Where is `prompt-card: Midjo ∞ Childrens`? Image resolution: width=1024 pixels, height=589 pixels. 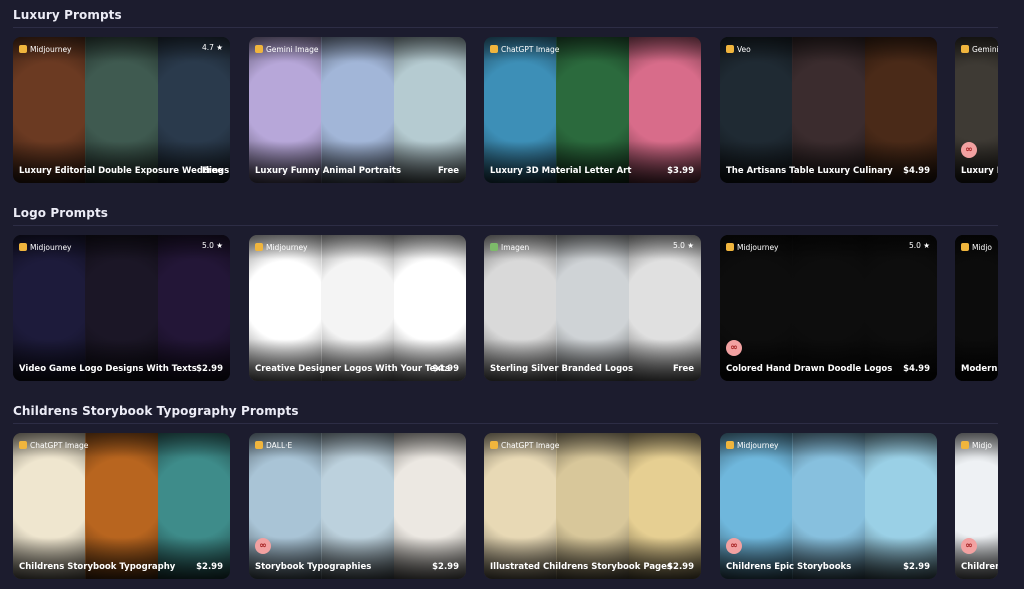
prompt-card: Midjo ∞ Childrens is located at coordinates (976, 506).